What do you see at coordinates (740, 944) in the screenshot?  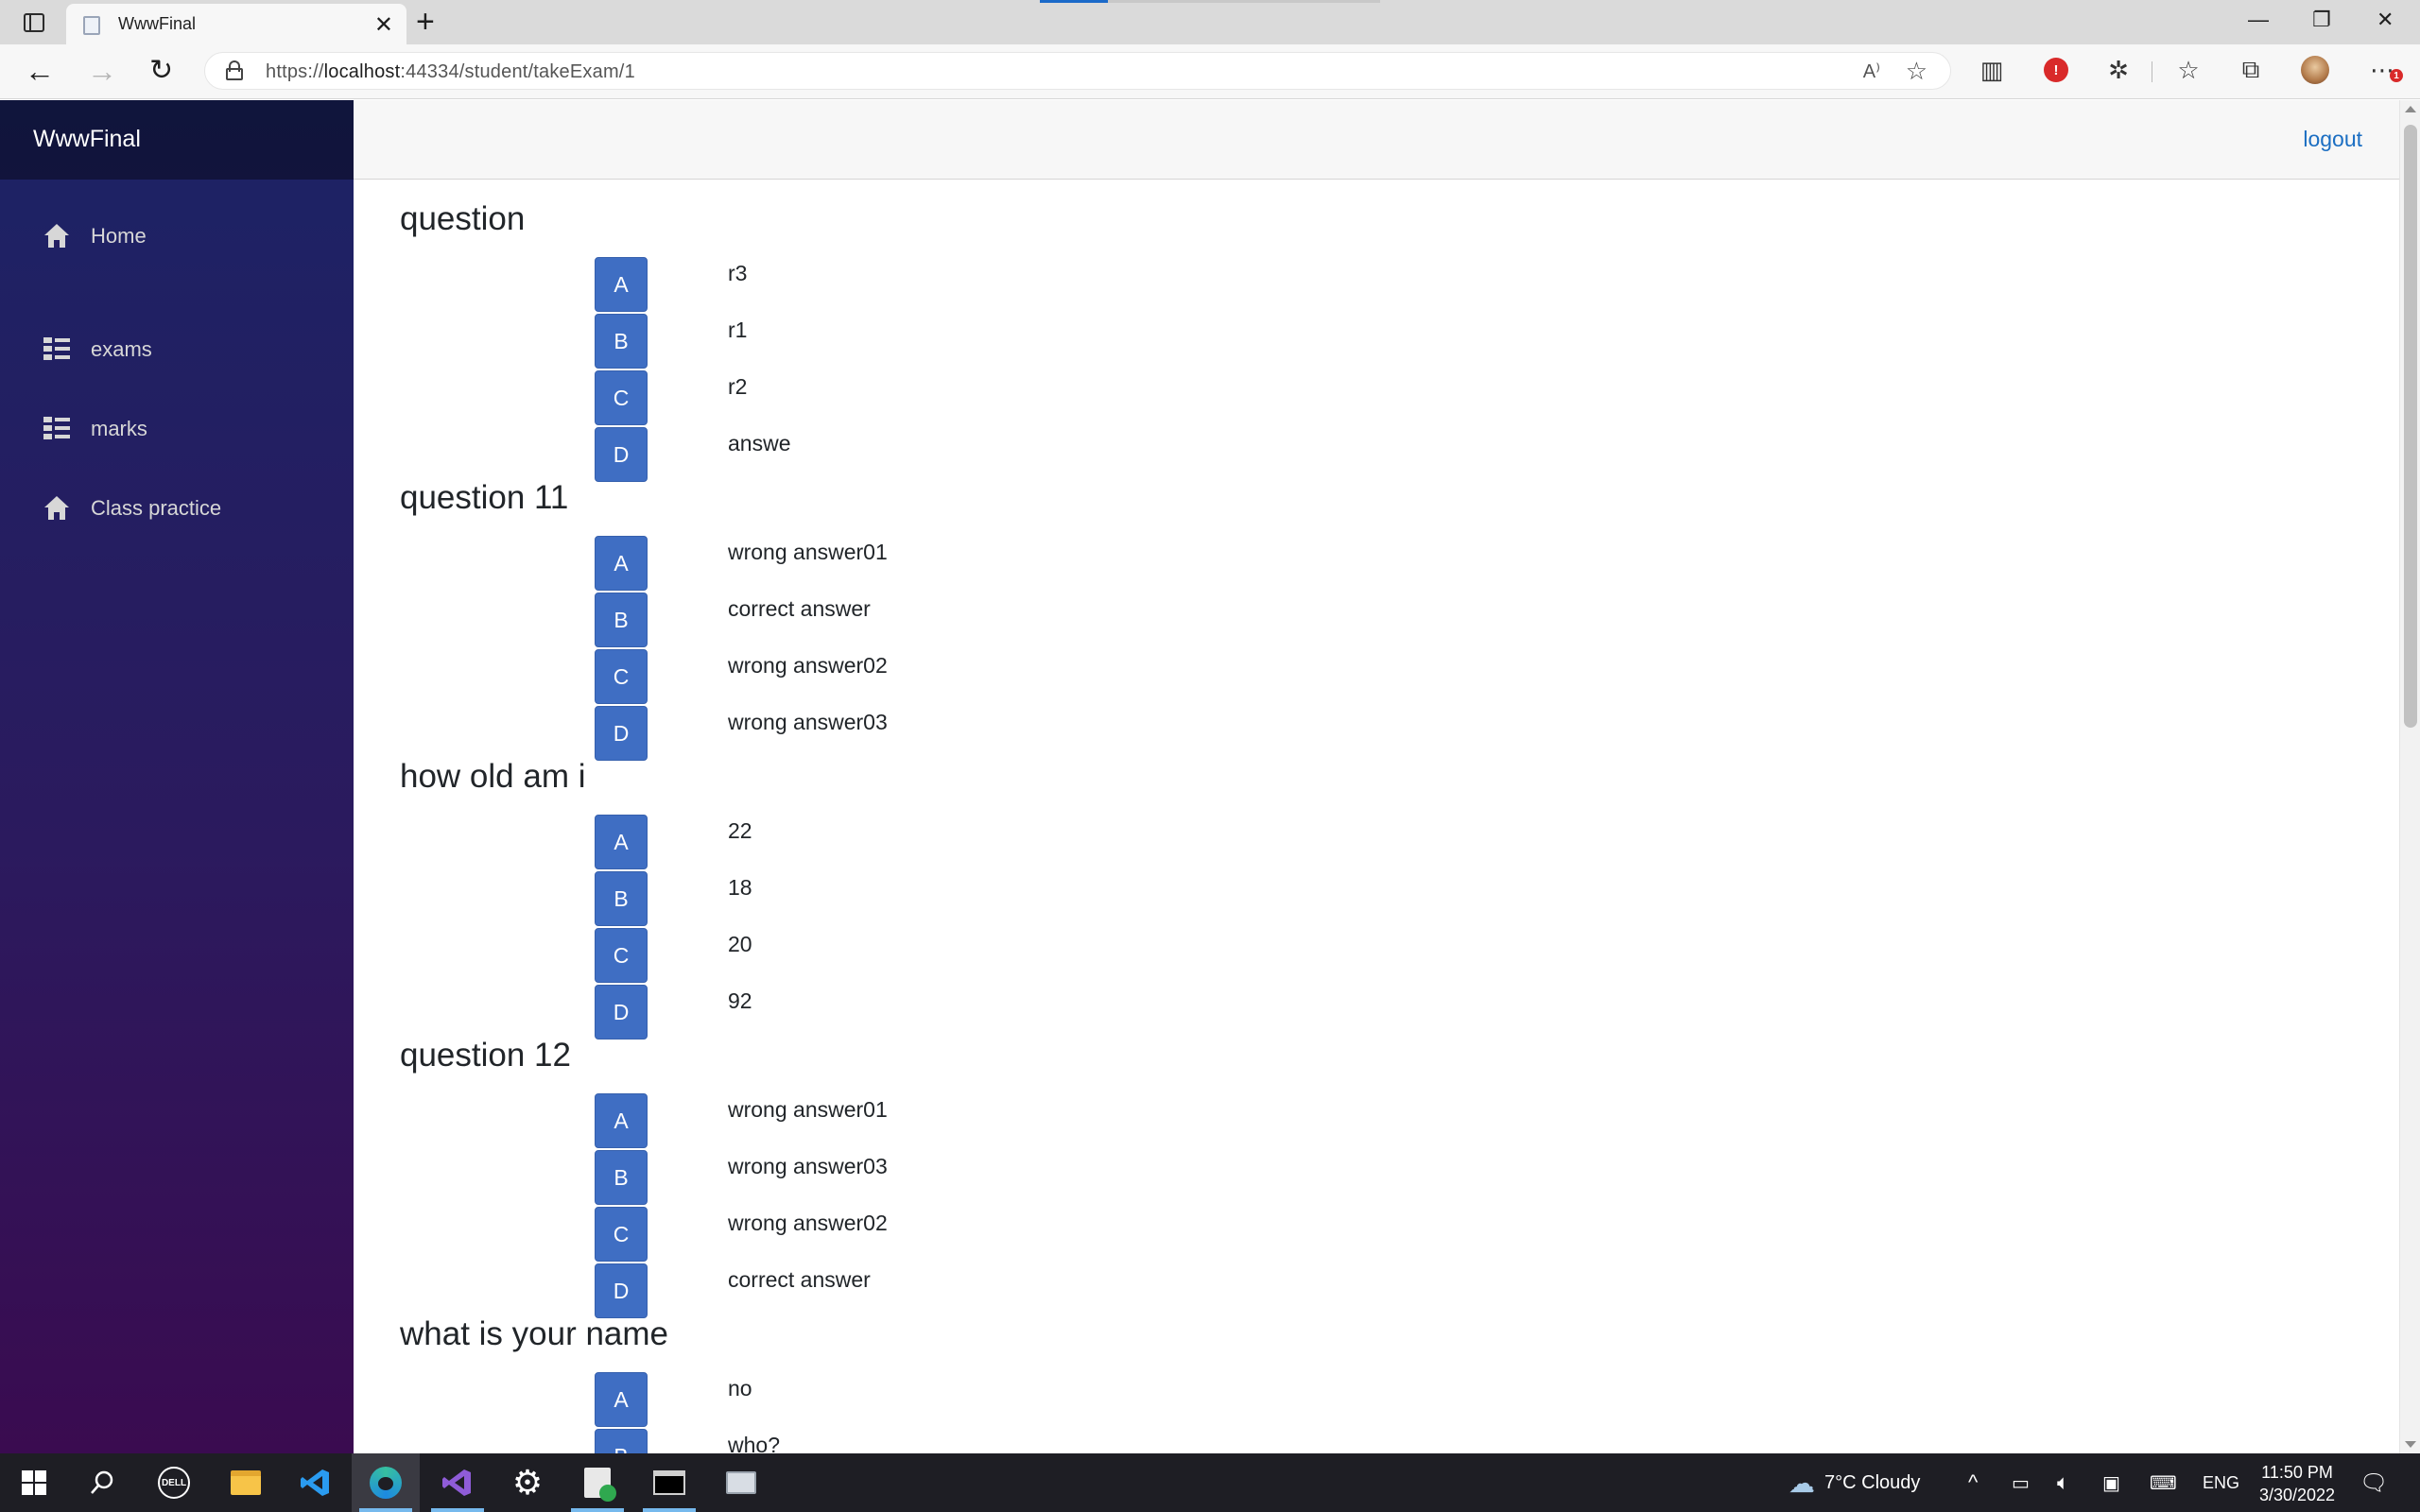 I see `option-text: 20` at bounding box center [740, 944].